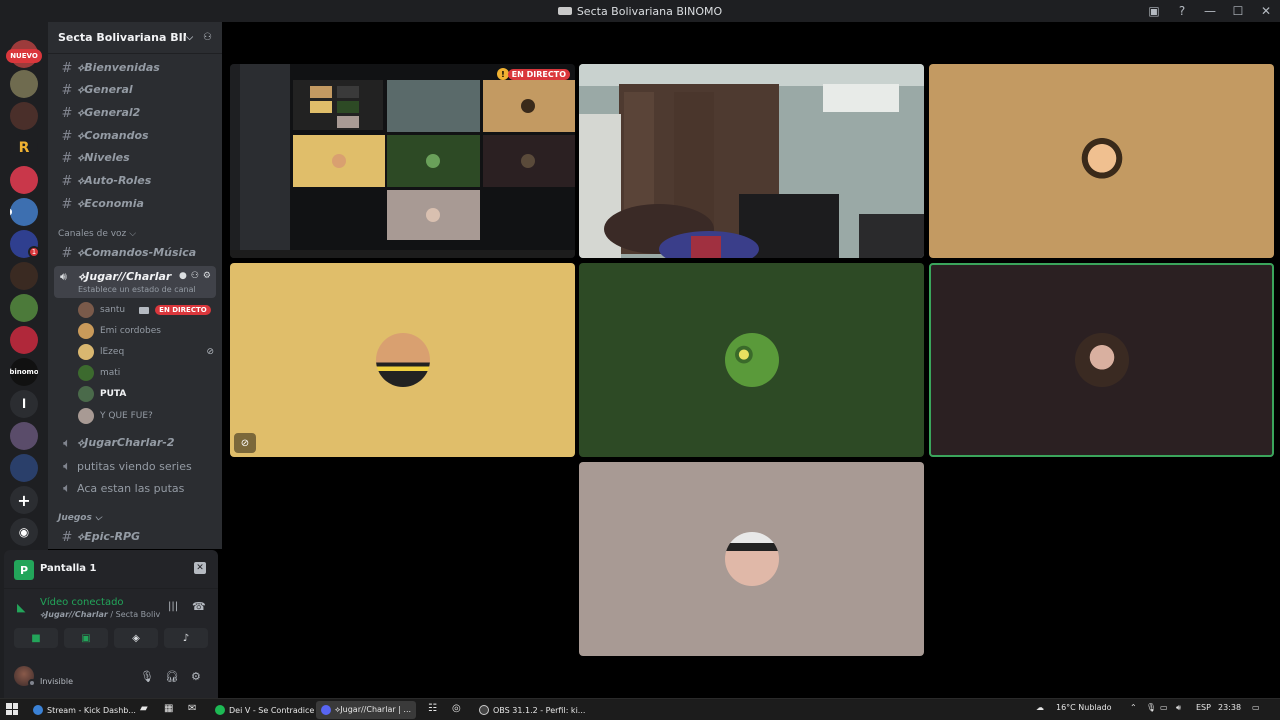 The image size is (1280, 720). I want to click on server-header: Secta Bolivariana BINO... ⌵ ⚇, so click(135, 38).